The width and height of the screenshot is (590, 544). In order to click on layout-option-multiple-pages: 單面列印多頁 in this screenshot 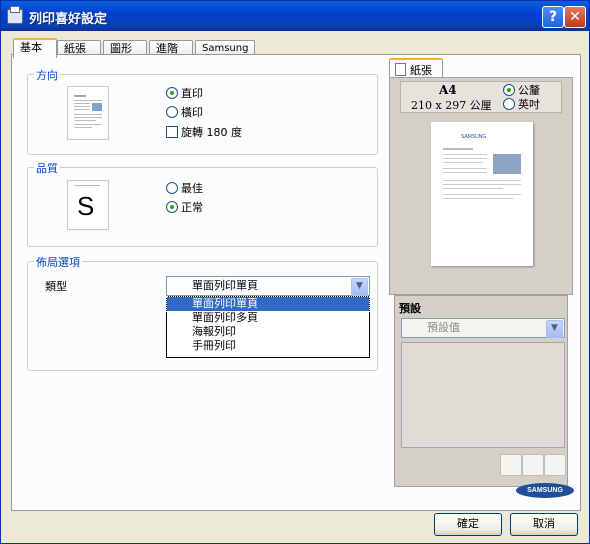, I will do `click(268, 318)`.